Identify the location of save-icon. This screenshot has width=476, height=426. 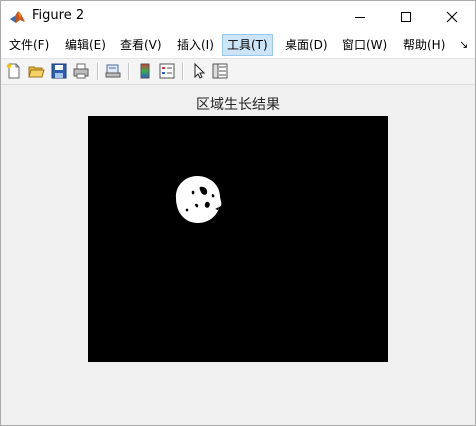
(59, 71).